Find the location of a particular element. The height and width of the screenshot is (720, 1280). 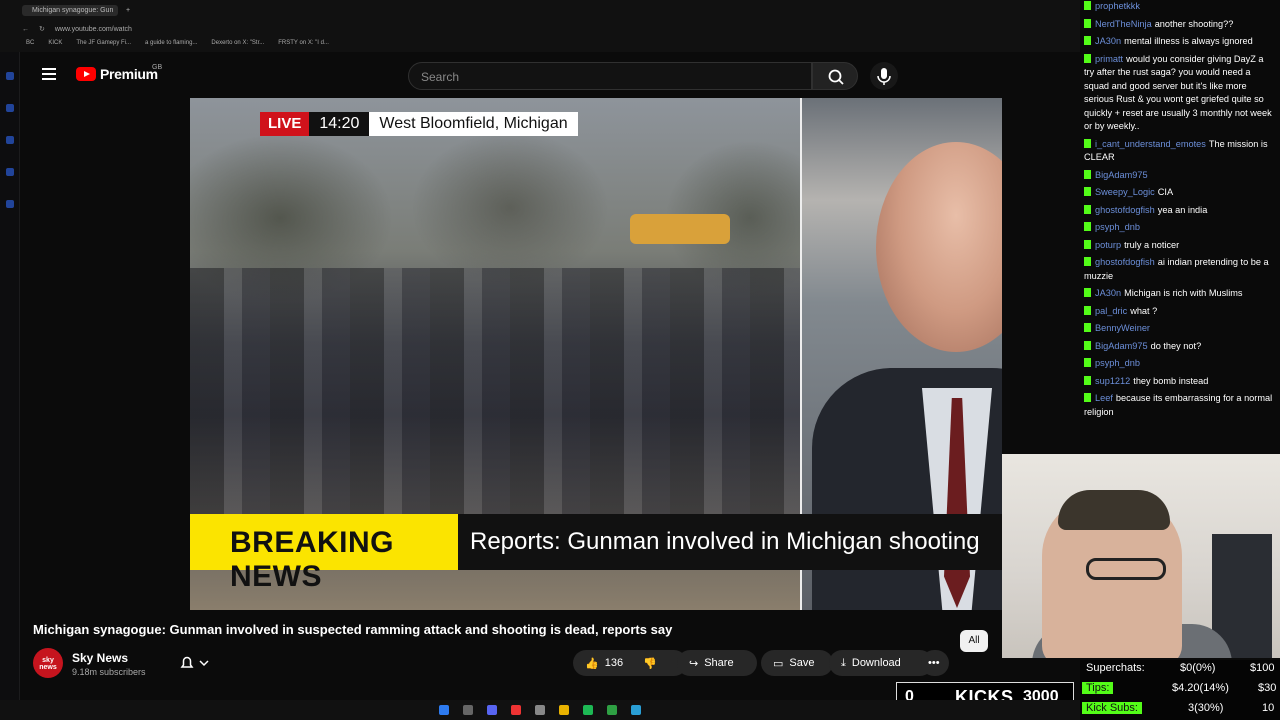

chat-message: pal_dric what ? is located at coordinates (1179, 312).